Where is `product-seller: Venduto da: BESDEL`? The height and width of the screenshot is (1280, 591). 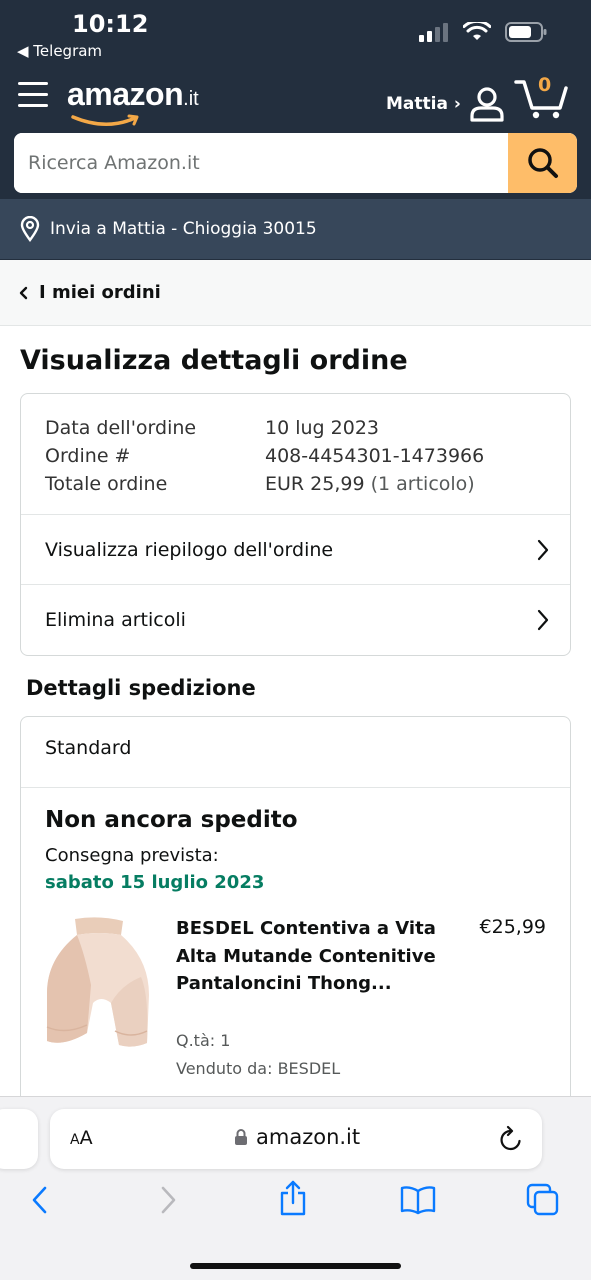
product-seller: Venduto da: BESDEL is located at coordinates (258, 1068).